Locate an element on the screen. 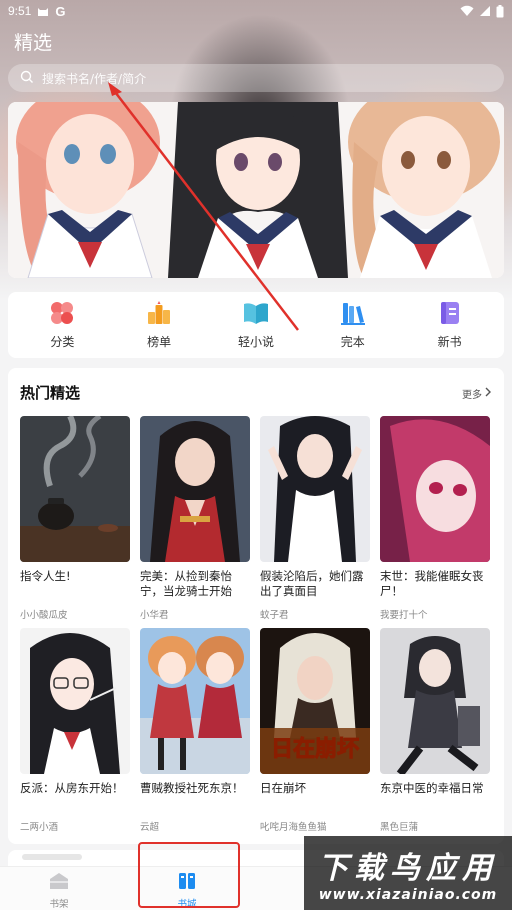 Image resolution: width=512 pixels, height=910 pixels. nav-label: 书架 is located at coordinates (59, 904).